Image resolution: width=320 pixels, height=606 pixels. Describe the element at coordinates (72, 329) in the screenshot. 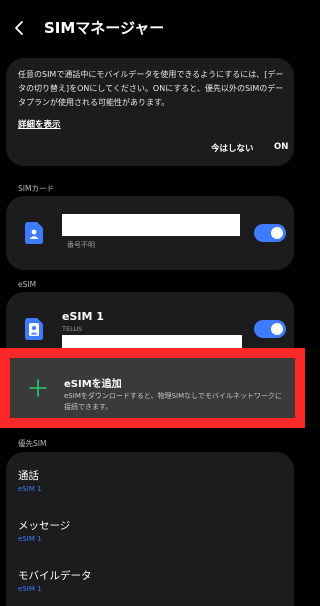

I see `esim-carrier: TELUS` at that location.